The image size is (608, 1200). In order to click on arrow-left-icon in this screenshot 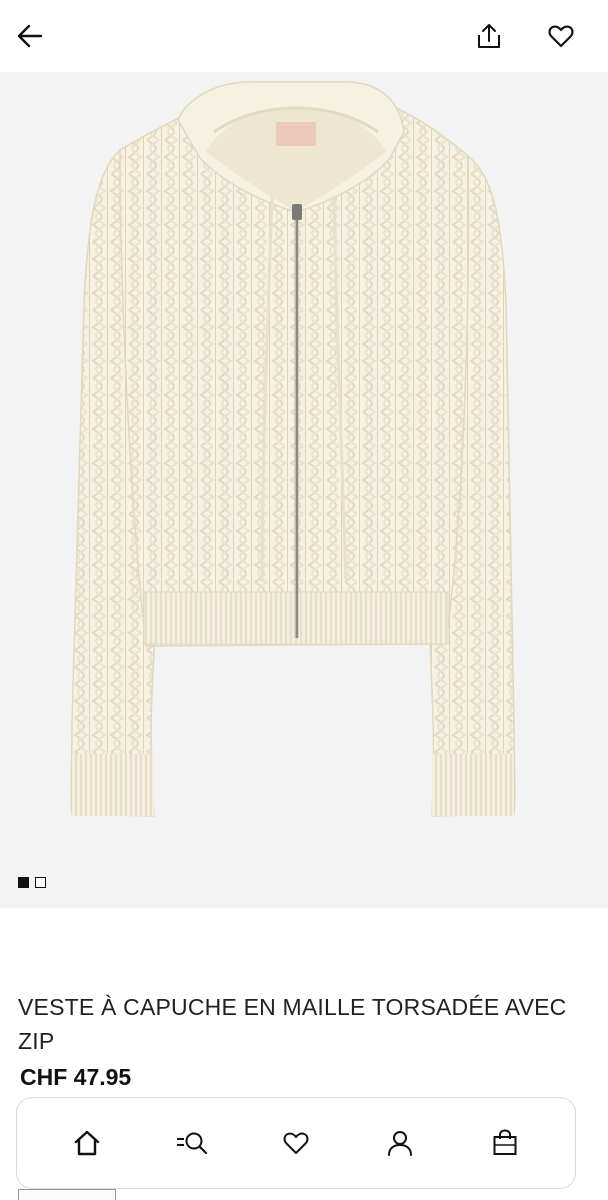, I will do `click(30, 36)`.